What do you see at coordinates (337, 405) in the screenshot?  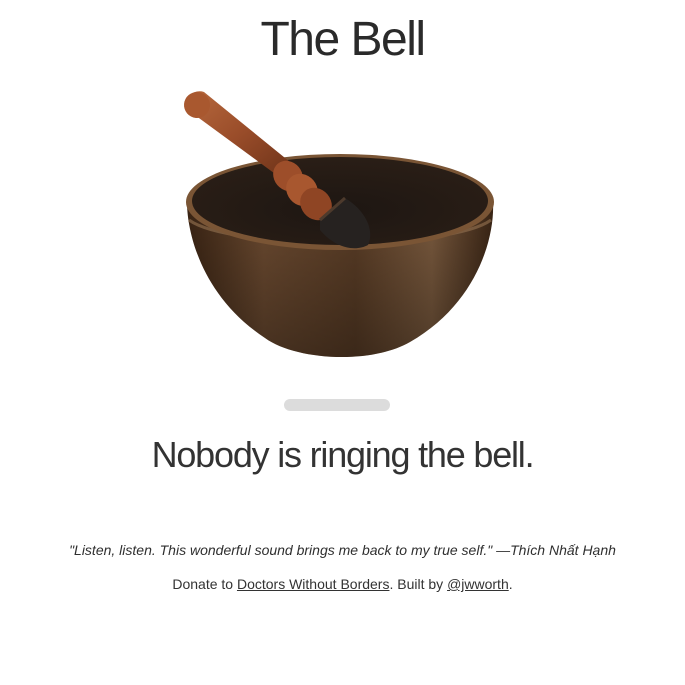 I see `ring-progress-bar` at bounding box center [337, 405].